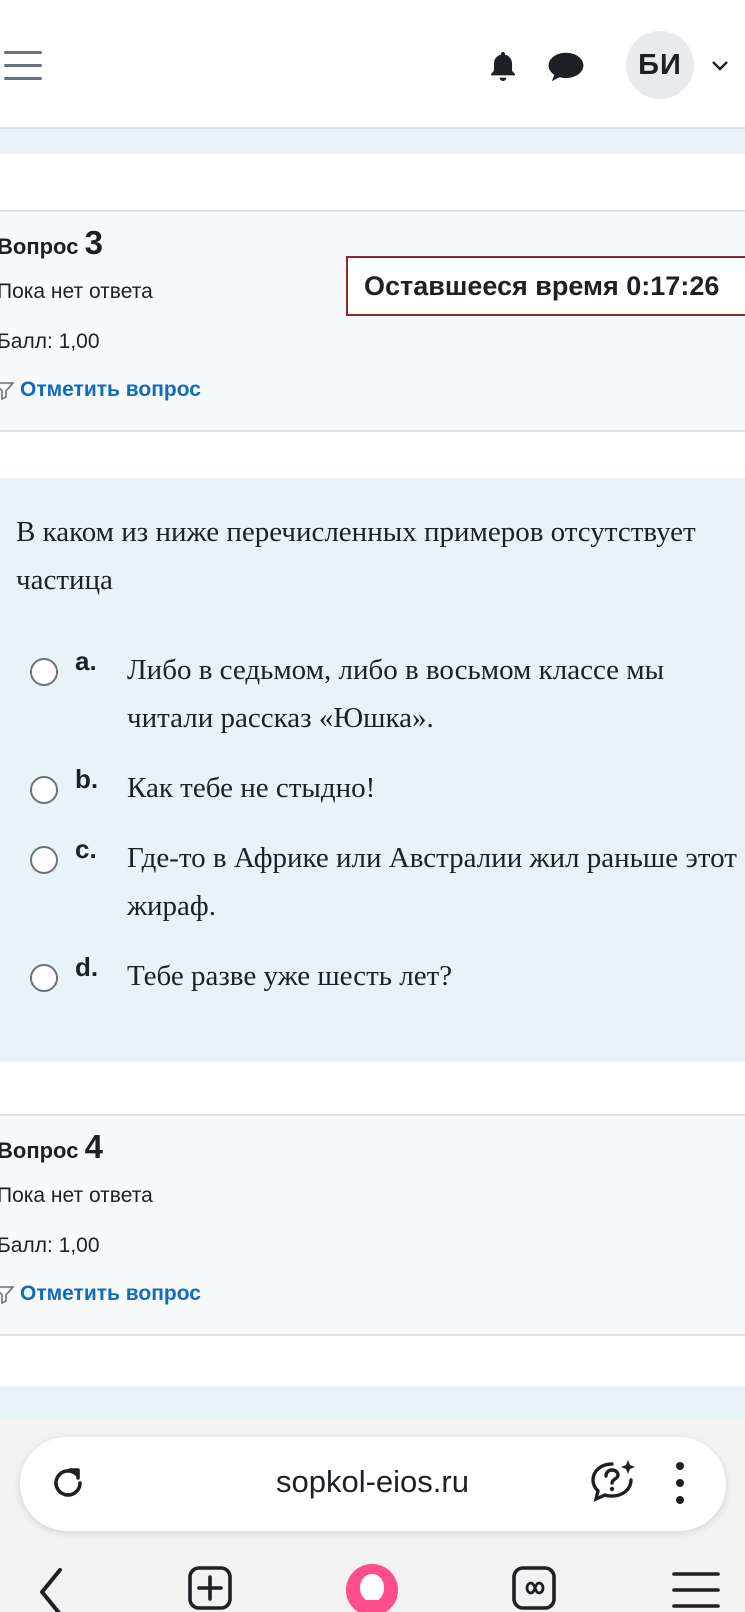 This screenshot has width=745, height=1612. I want to click on question-4-title: Вопрос 4, so click(51, 1147).